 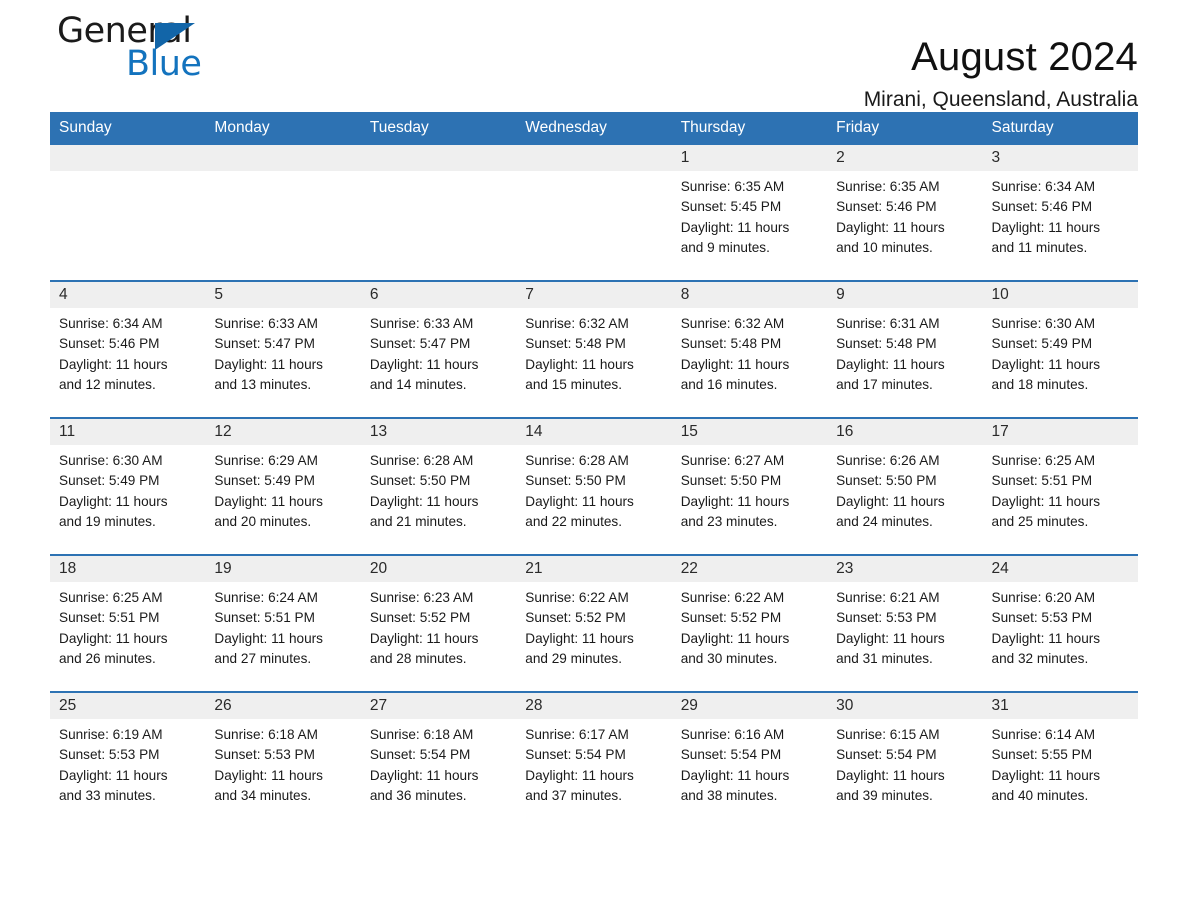 I want to click on sunset-time: Sunset: 5:50 PM, so click(x=420, y=481).